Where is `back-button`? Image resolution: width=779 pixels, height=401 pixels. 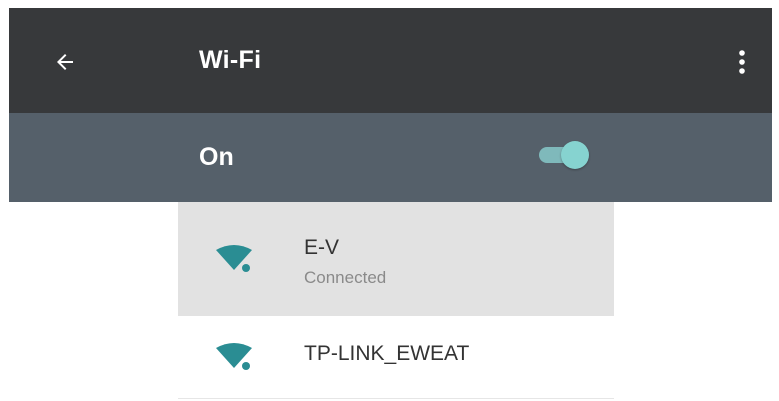
back-button is located at coordinates (65, 62).